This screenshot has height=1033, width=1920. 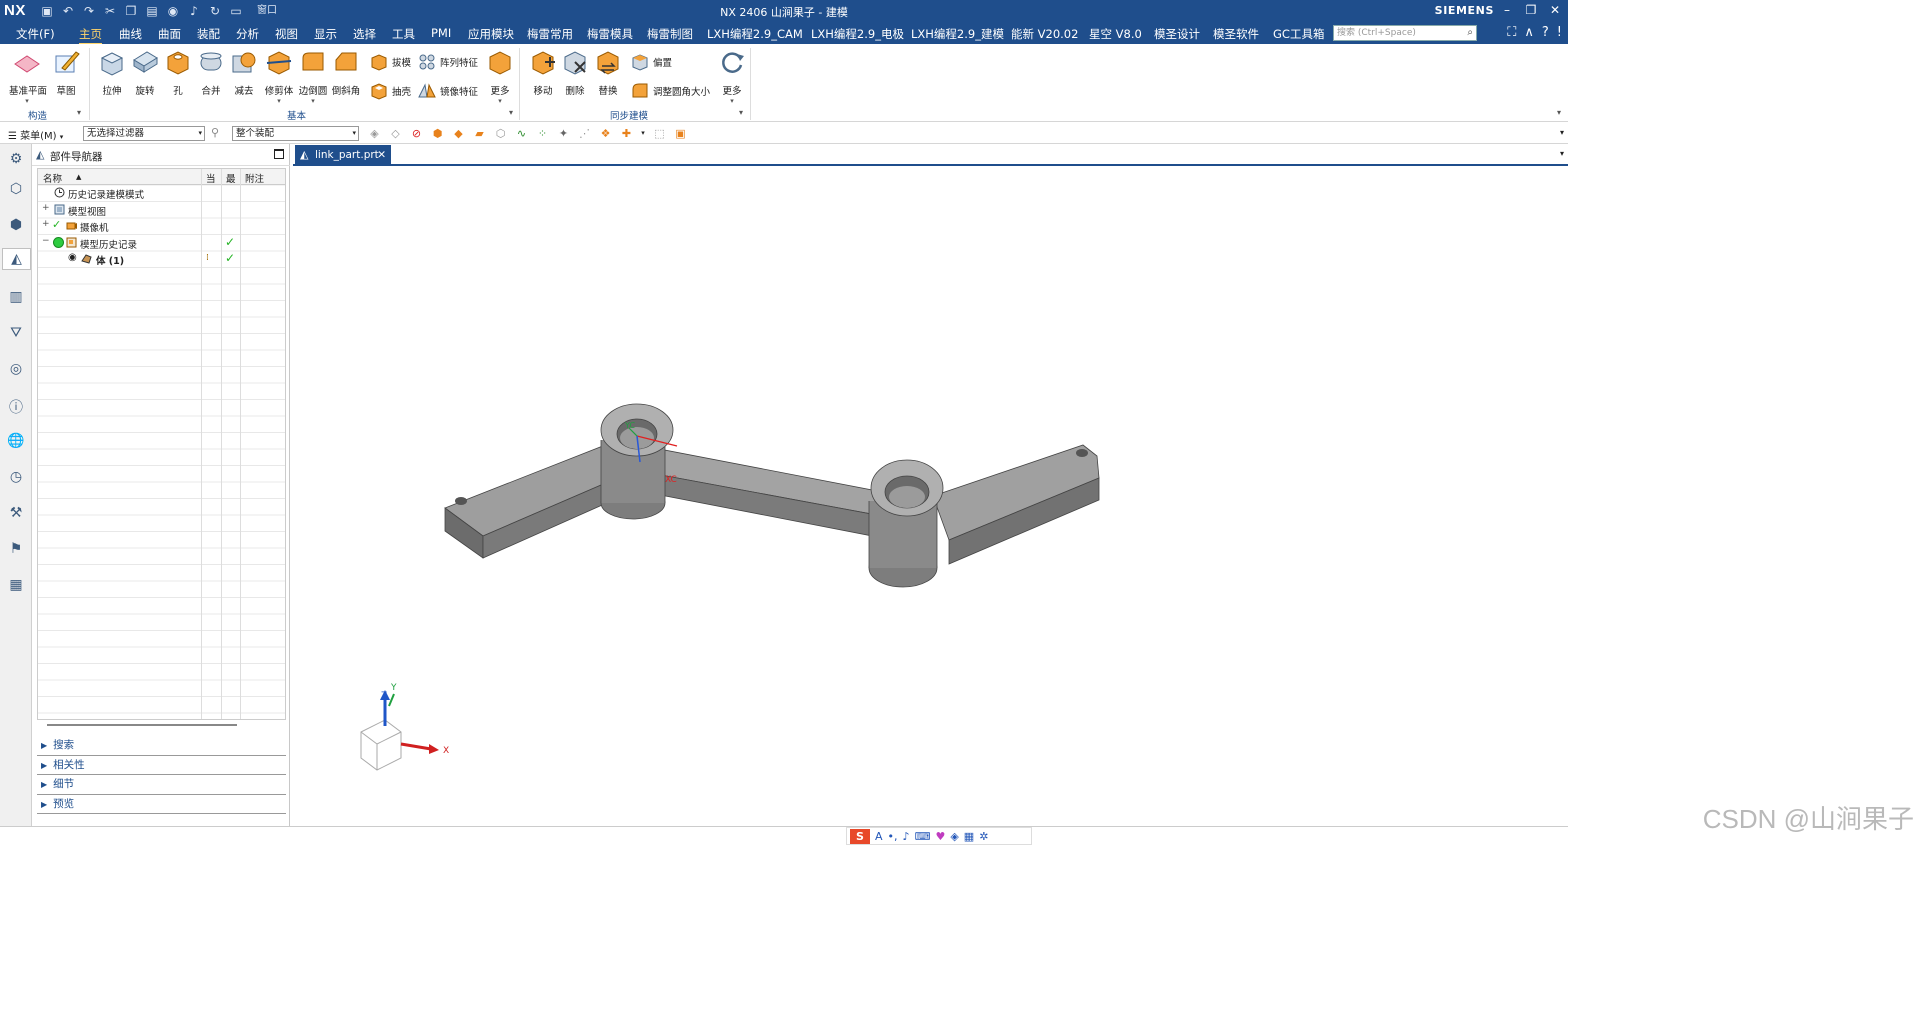 I want to click on visibility-eye-icon: ◉, so click(x=72, y=257).